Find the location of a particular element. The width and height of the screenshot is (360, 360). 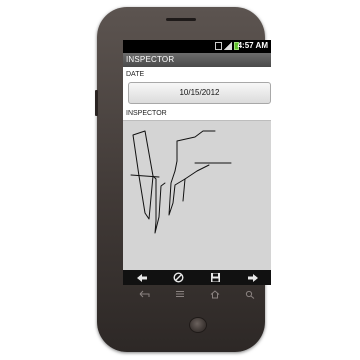

app-title-bar: INSPECTOR is located at coordinates (197, 60).